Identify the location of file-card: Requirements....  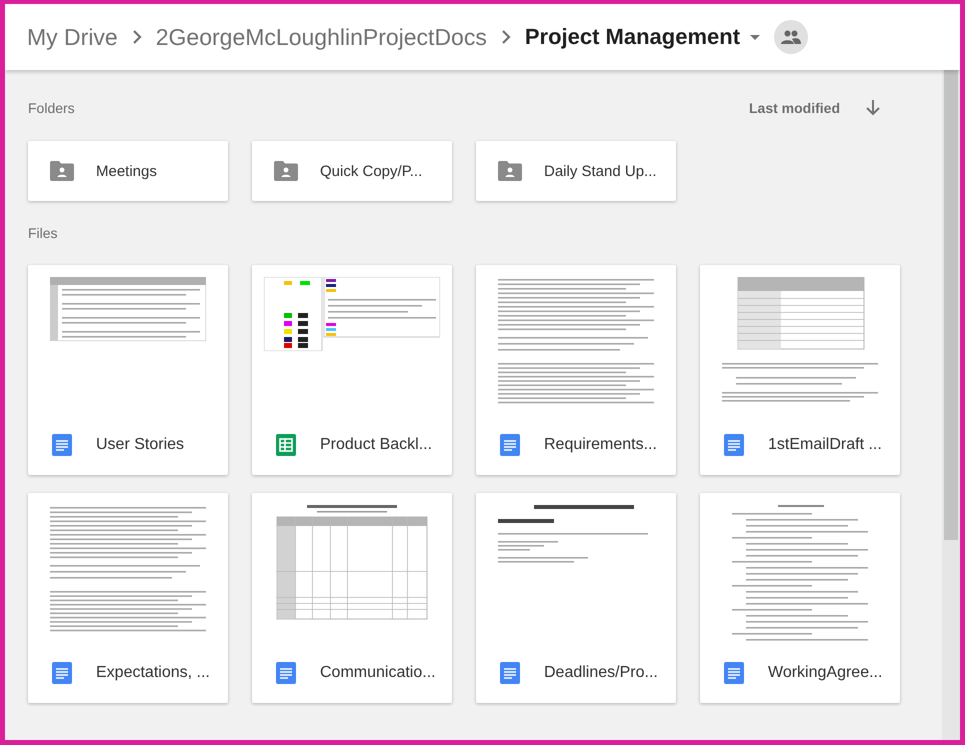
(576, 370).